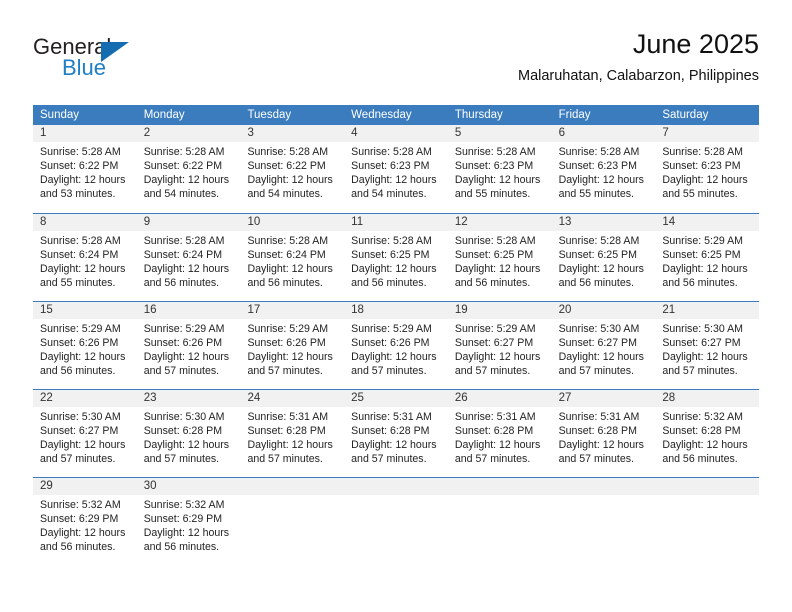 The image size is (792, 612). What do you see at coordinates (707, 522) in the screenshot?
I see `day-cell-empty` at bounding box center [707, 522].